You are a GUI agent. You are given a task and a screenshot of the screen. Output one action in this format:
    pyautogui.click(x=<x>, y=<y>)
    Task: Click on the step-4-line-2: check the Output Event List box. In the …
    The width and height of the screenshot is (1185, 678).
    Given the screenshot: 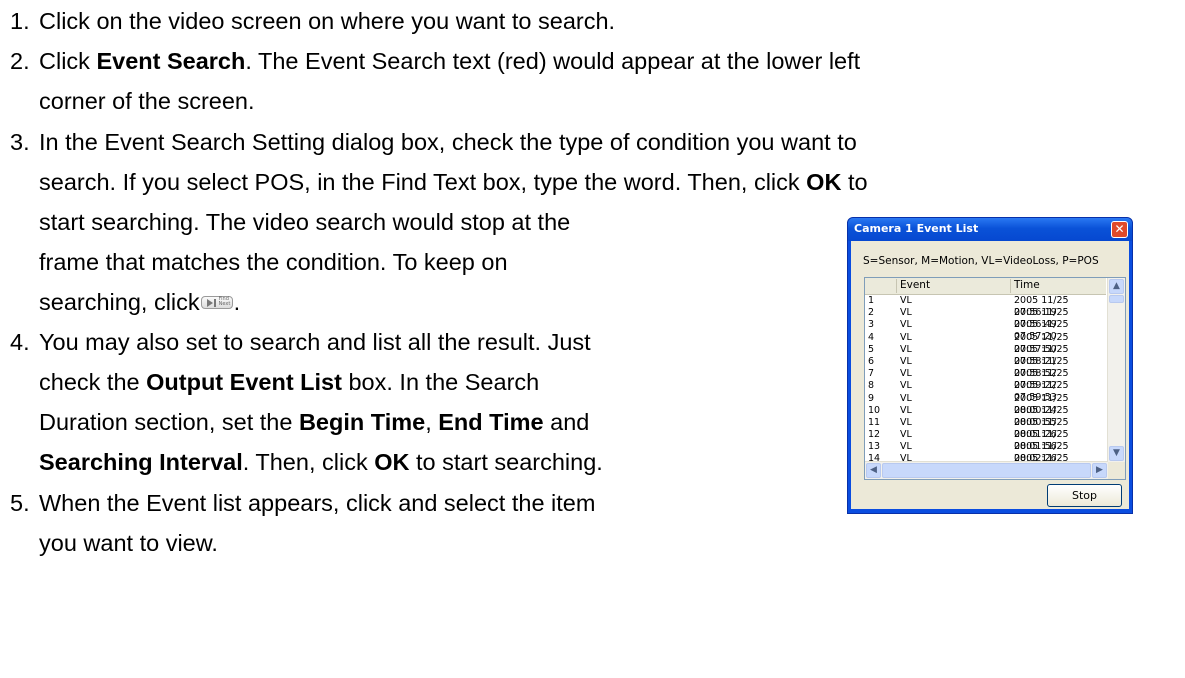 What is the action you would take?
    pyautogui.click(x=289, y=382)
    